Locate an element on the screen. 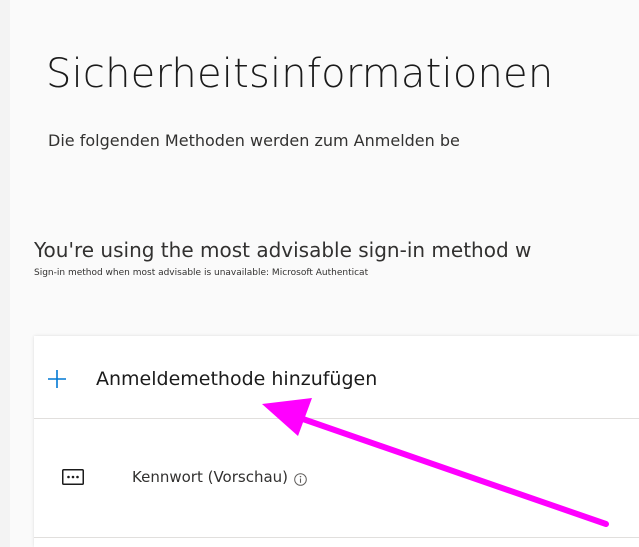 The width and height of the screenshot is (639, 547). add-sign-in-method-button: Anmeldemethode hinzufügen is located at coordinates (336, 377).